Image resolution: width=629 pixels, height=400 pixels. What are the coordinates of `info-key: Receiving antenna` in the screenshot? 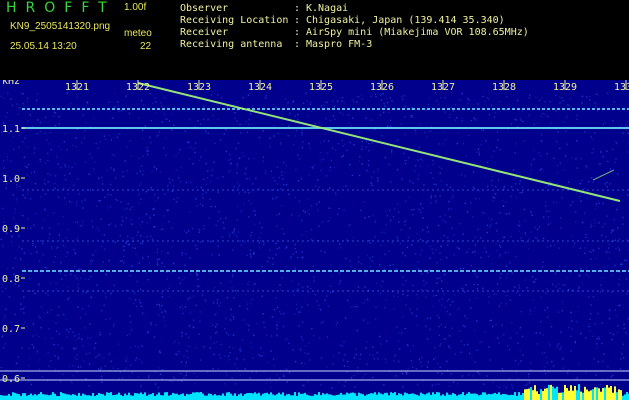 It's located at (231, 44).